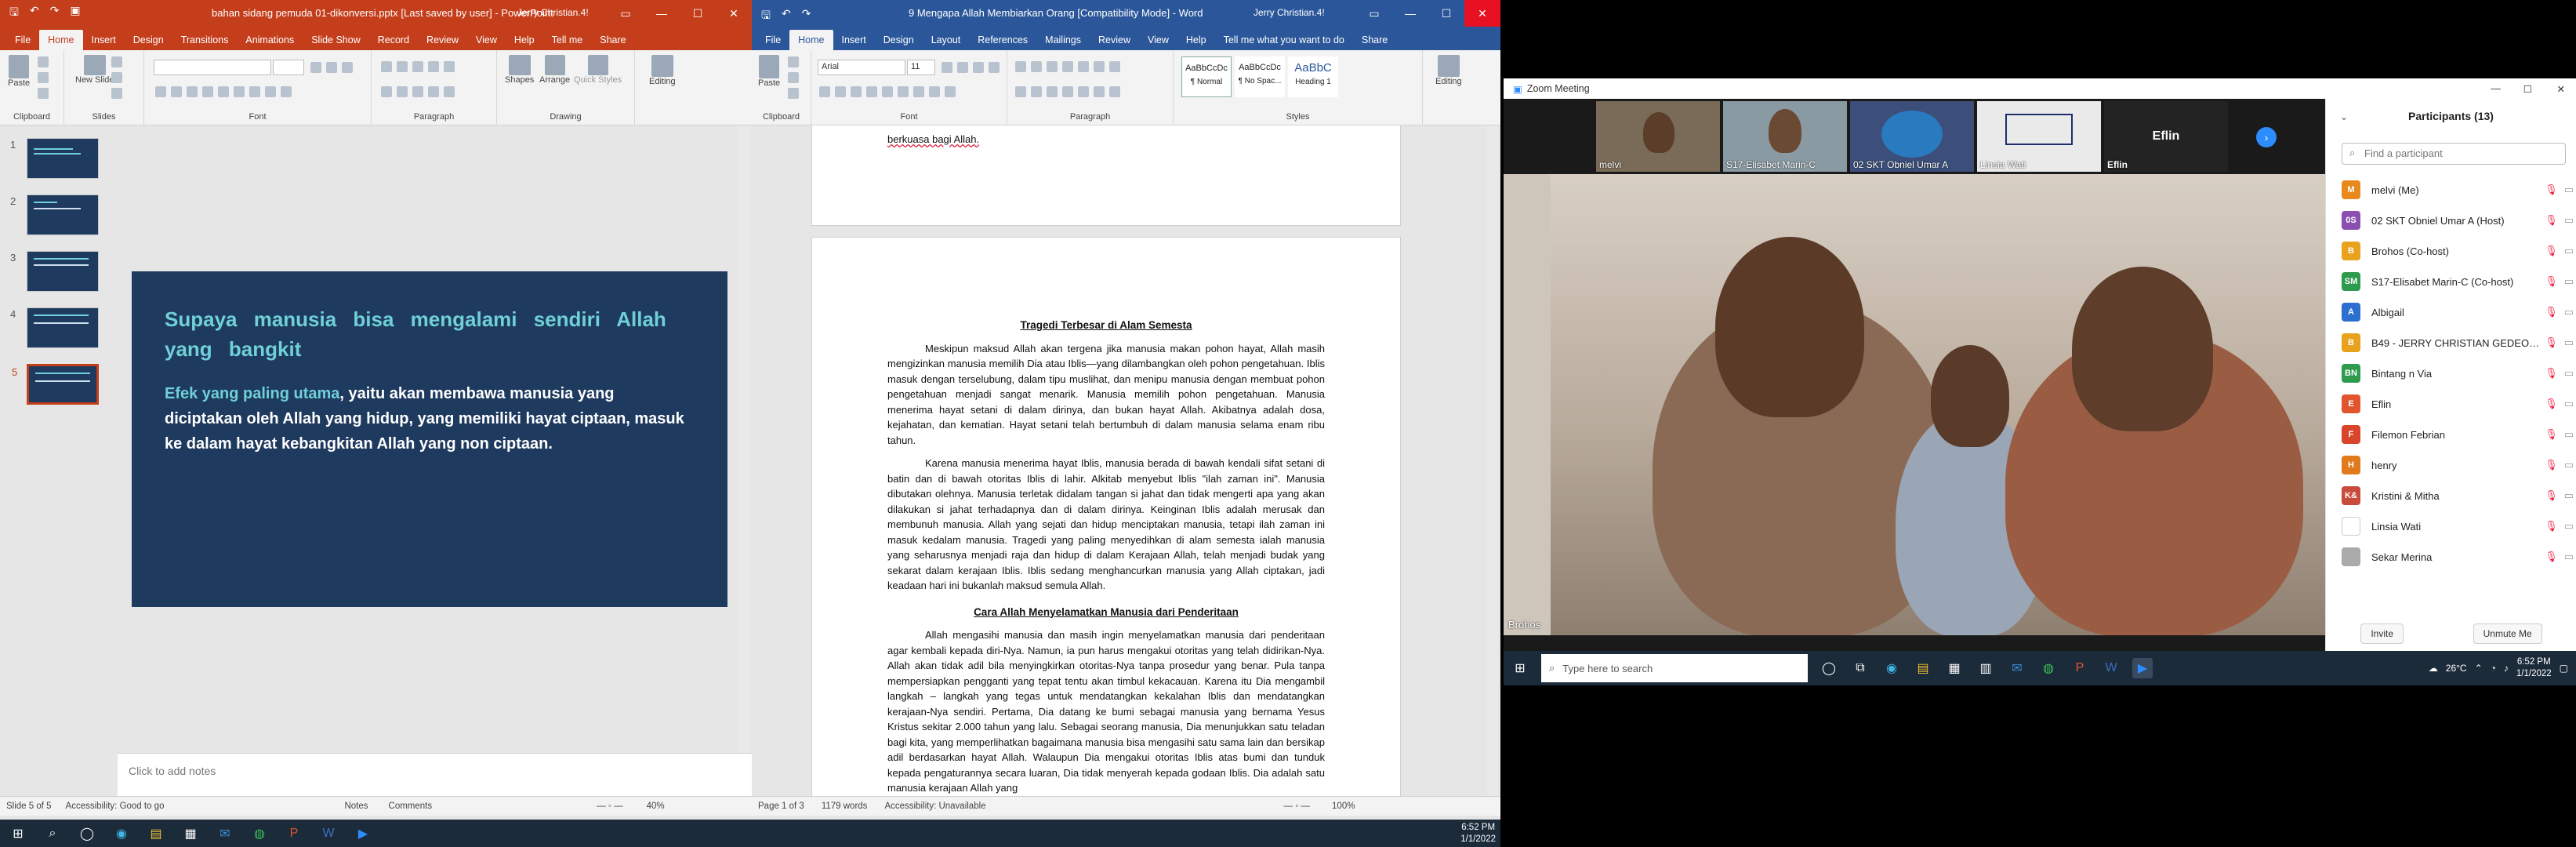 The width and height of the screenshot is (2576, 847). Describe the element at coordinates (845, 806) in the screenshot. I see `word-count: 1179 words` at that location.